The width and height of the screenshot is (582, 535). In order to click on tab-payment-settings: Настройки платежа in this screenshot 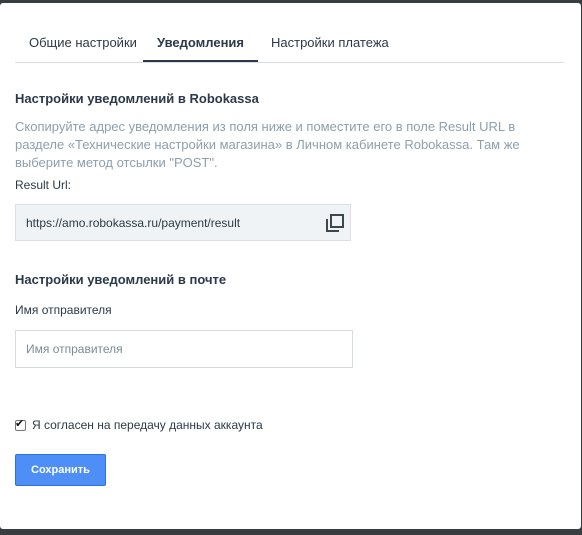, I will do `click(330, 44)`.